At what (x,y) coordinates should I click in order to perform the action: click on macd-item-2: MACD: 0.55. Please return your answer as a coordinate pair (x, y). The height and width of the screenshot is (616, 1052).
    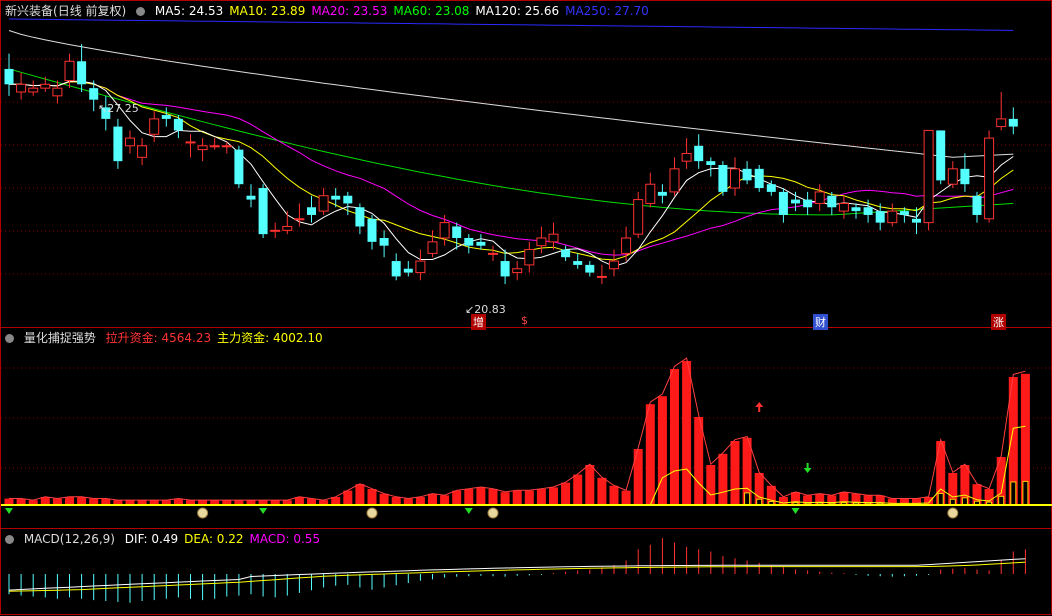
    Looking at the image, I should click on (285, 539).